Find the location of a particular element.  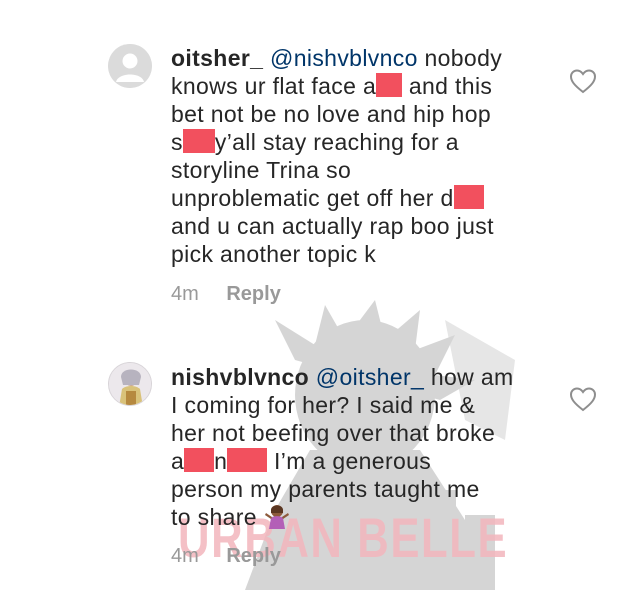

avatar-portrait-icon is located at coordinates (130, 384).